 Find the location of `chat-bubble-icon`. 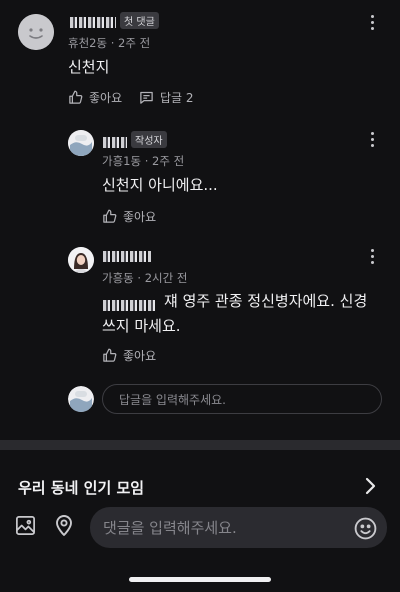

chat-bubble-icon is located at coordinates (146, 97).